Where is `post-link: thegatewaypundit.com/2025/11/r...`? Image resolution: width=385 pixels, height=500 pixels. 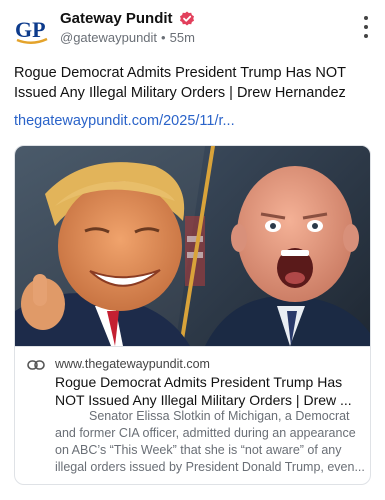 post-link: thegatewaypundit.com/2025/11/r... is located at coordinates (124, 121).